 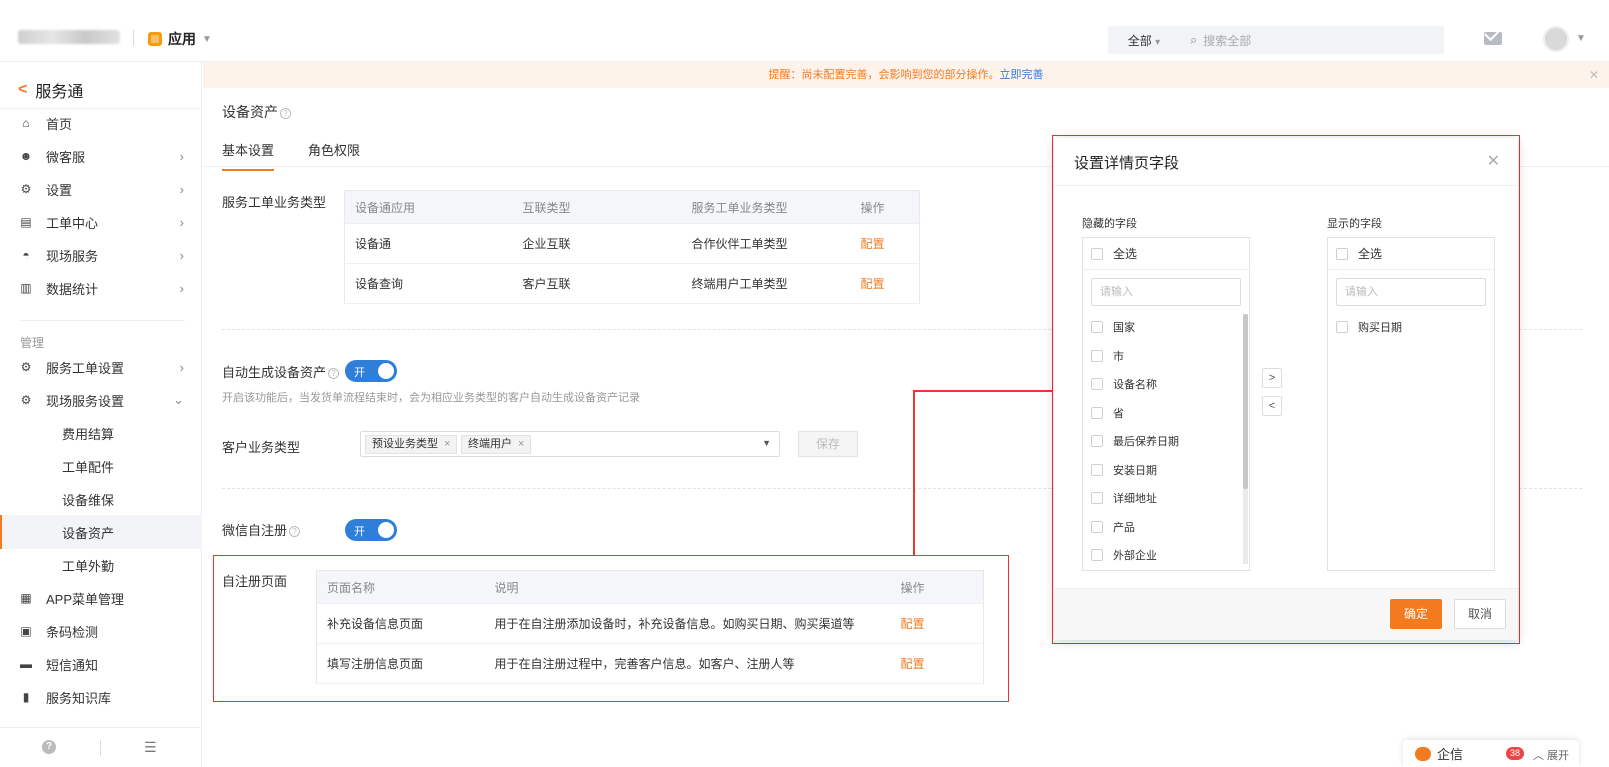 I want to click on list-item: 购买日期, so click(x=1411, y=327).